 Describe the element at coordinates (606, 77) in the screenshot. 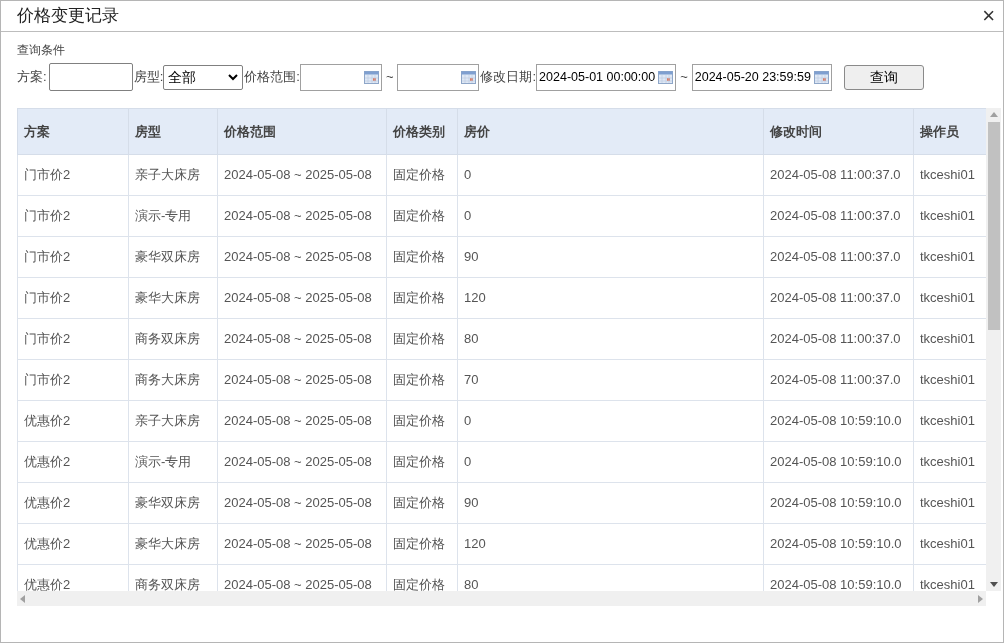

I see `date-field: 2024-05-01 00:00:00` at that location.